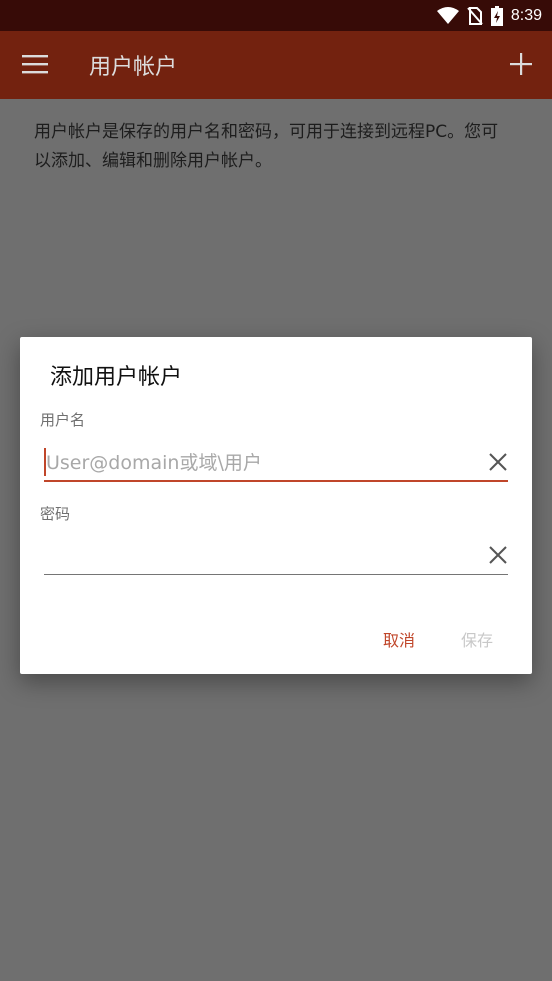  What do you see at coordinates (55, 514) in the screenshot?
I see `password-label: 密码` at bounding box center [55, 514].